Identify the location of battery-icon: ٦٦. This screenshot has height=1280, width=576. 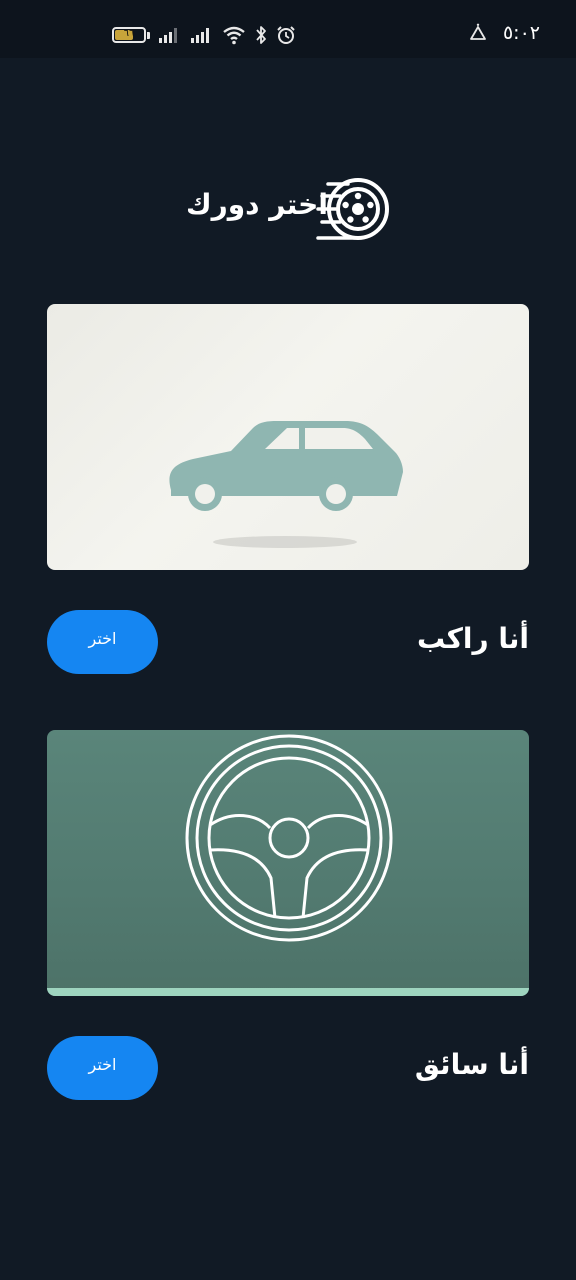
(131, 35).